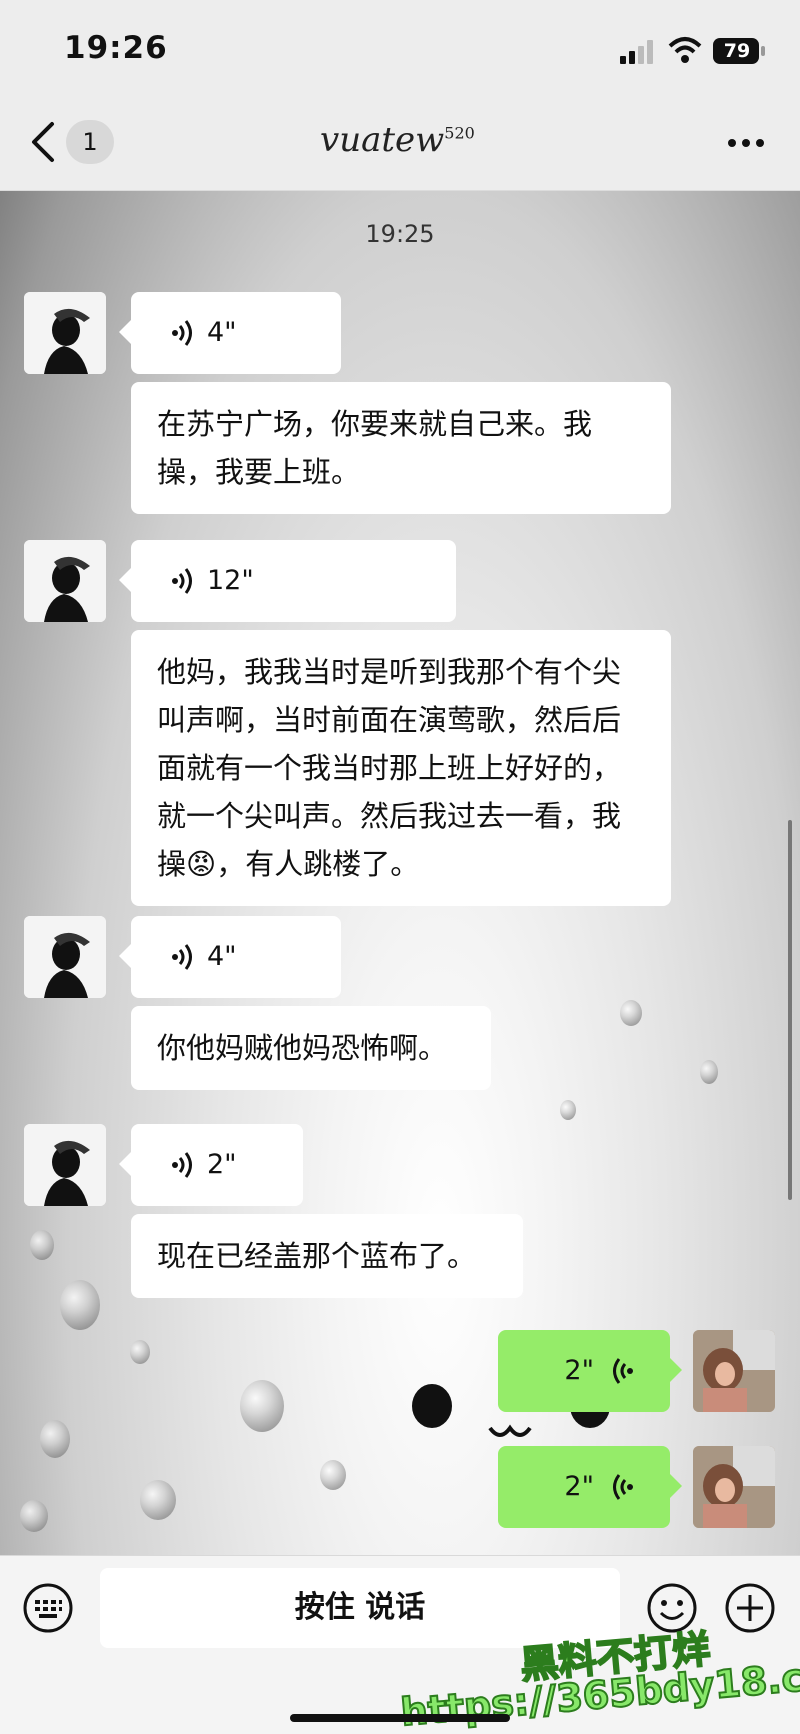 Image resolution: width=800 pixels, height=1734 pixels. Describe the element at coordinates (750, 1608) in the screenshot. I see `plus-icon` at that location.